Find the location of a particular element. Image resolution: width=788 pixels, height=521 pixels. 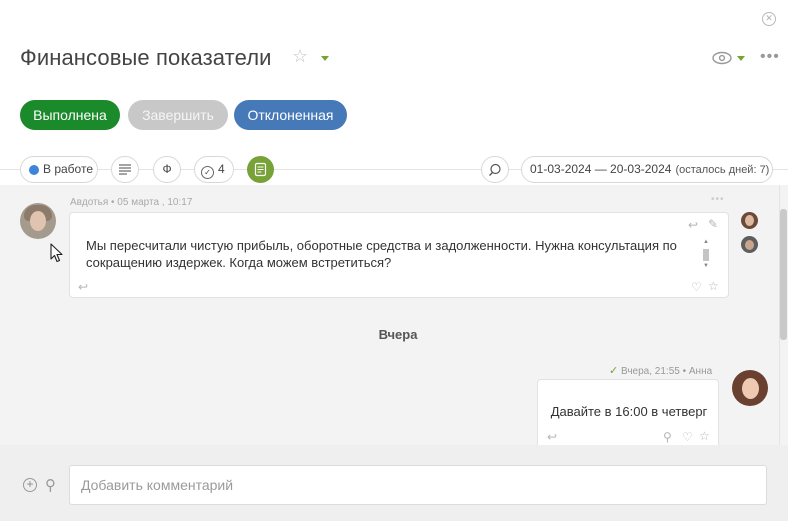

checklist-button: ✓ 4 is located at coordinates (214, 169).